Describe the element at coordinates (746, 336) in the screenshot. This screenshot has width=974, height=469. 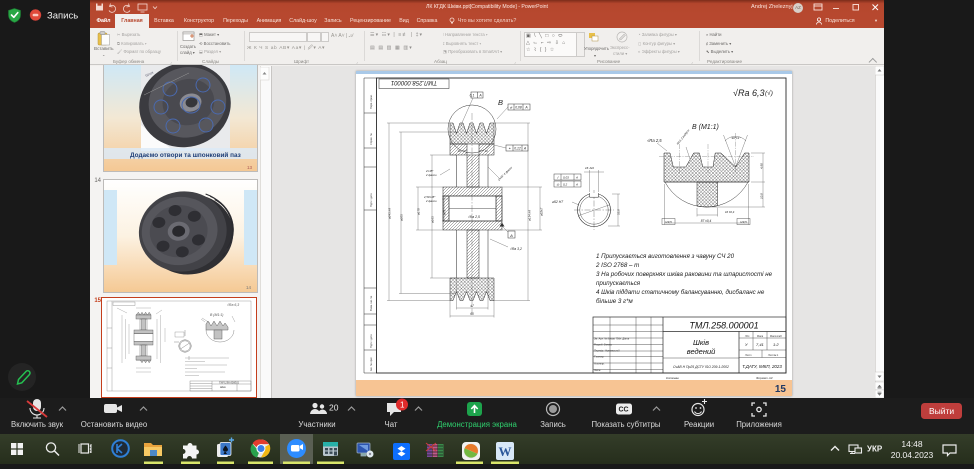
I see `svg-text: Літ` at that location.